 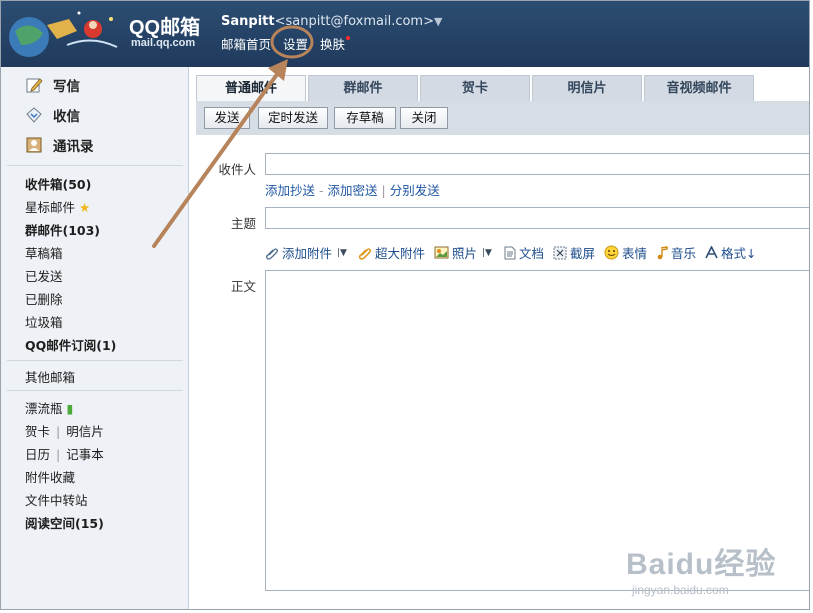 I want to click on sidebar-starred-label: 星标邮件, so click(x=50, y=207).